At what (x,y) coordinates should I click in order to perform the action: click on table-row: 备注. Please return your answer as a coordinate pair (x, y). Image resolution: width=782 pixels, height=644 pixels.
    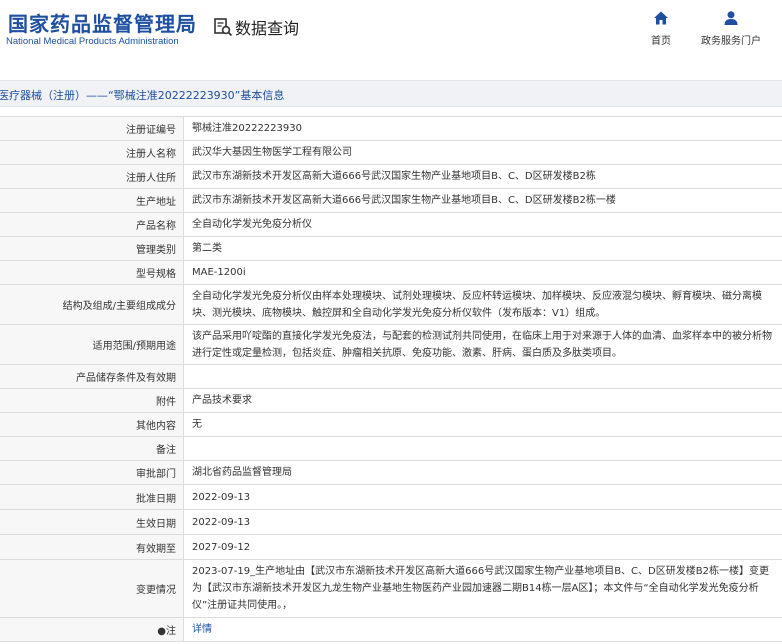
    Looking at the image, I should click on (391, 448).